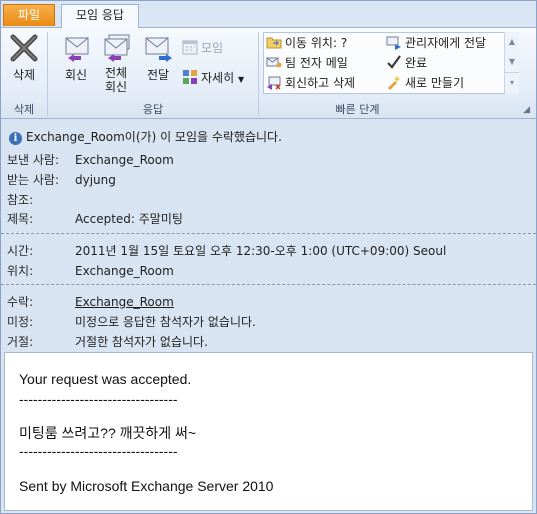 The width and height of the screenshot is (537, 514). I want to click on quick-steps-scrollbar: ▲ ▼ ▾, so click(511, 63).